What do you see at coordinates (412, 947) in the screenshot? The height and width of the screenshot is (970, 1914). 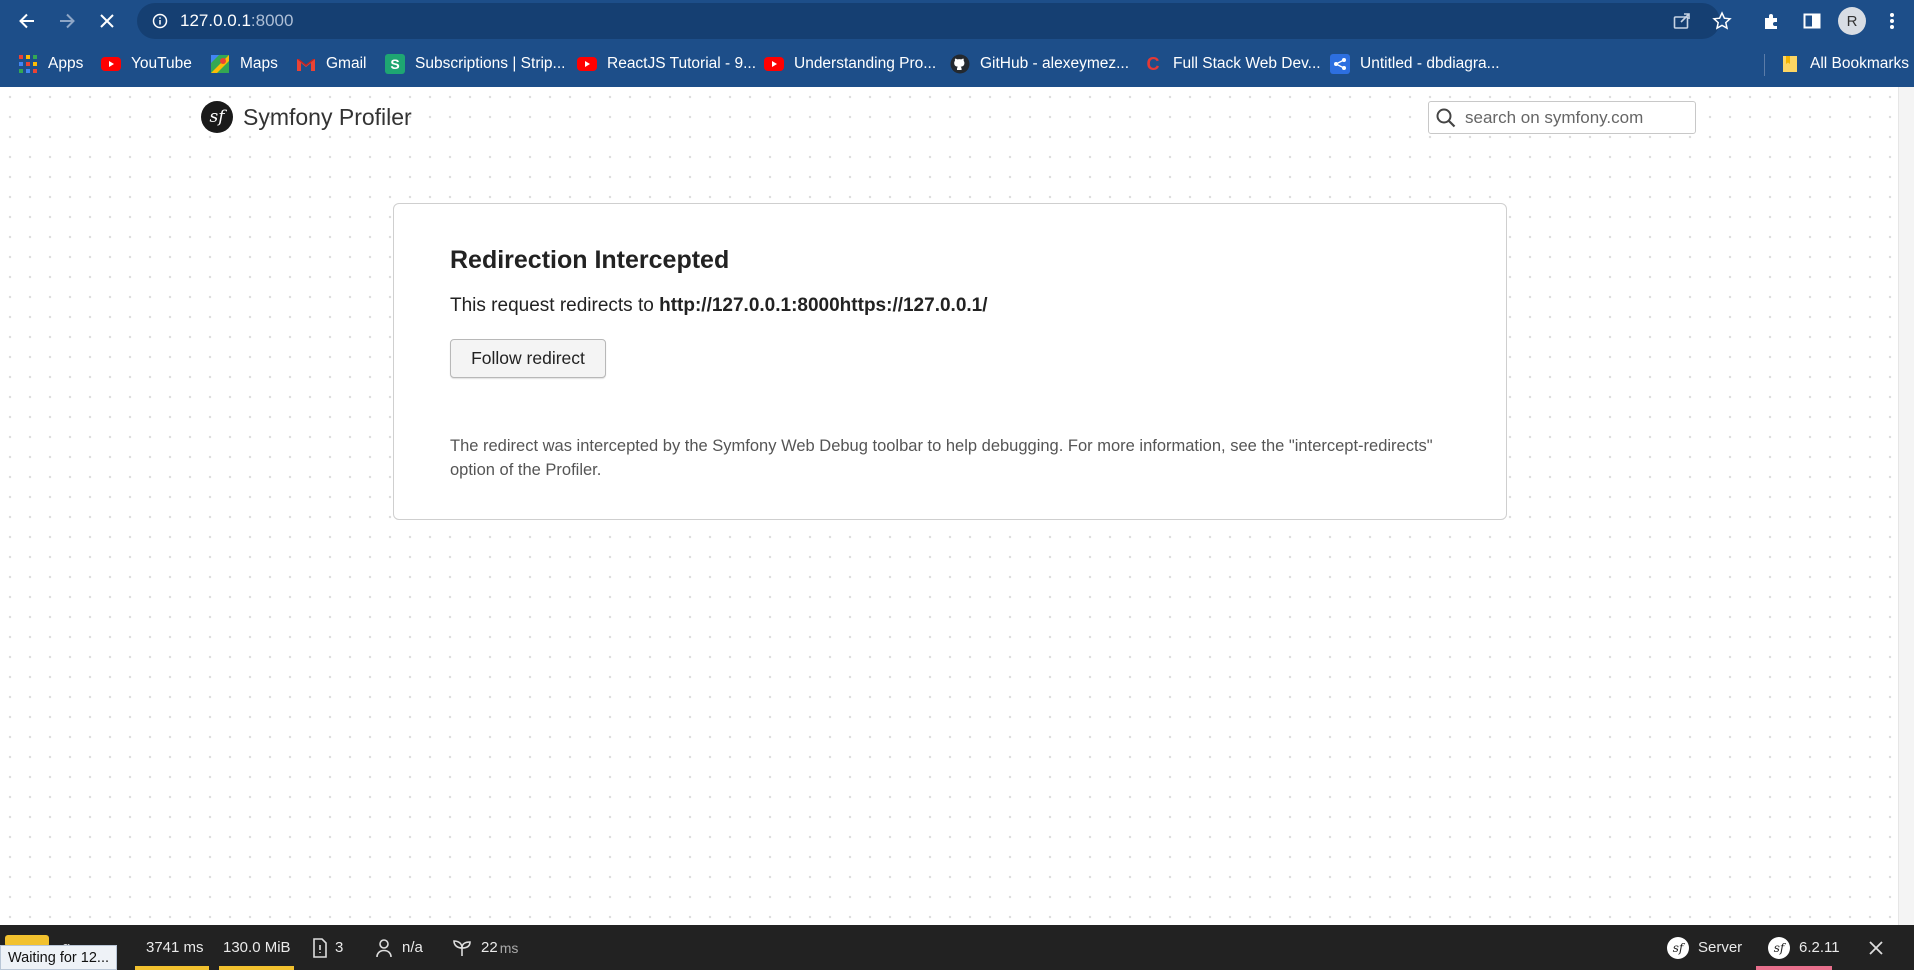 I see `security-user: n/a` at bounding box center [412, 947].